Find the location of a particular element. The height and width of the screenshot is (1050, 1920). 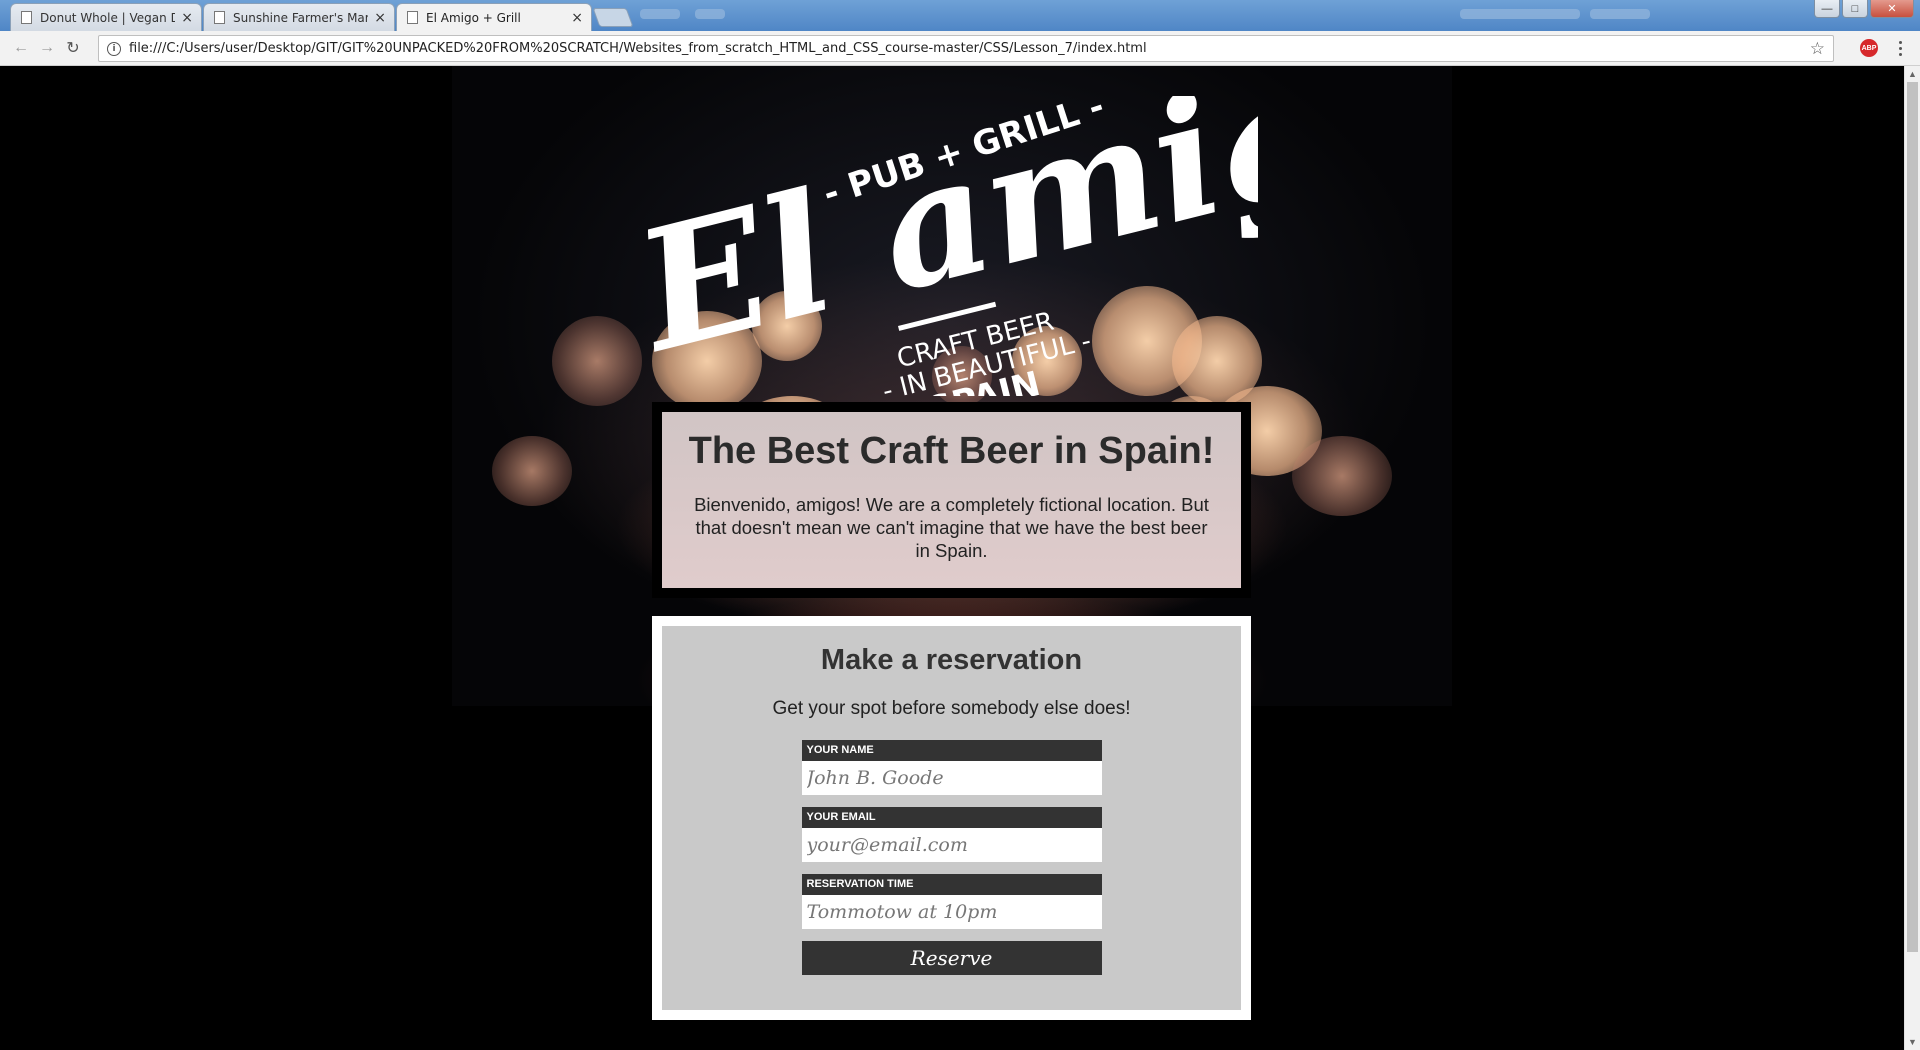

scroll-up-icon: ▲ is located at coordinates (1912, 74).